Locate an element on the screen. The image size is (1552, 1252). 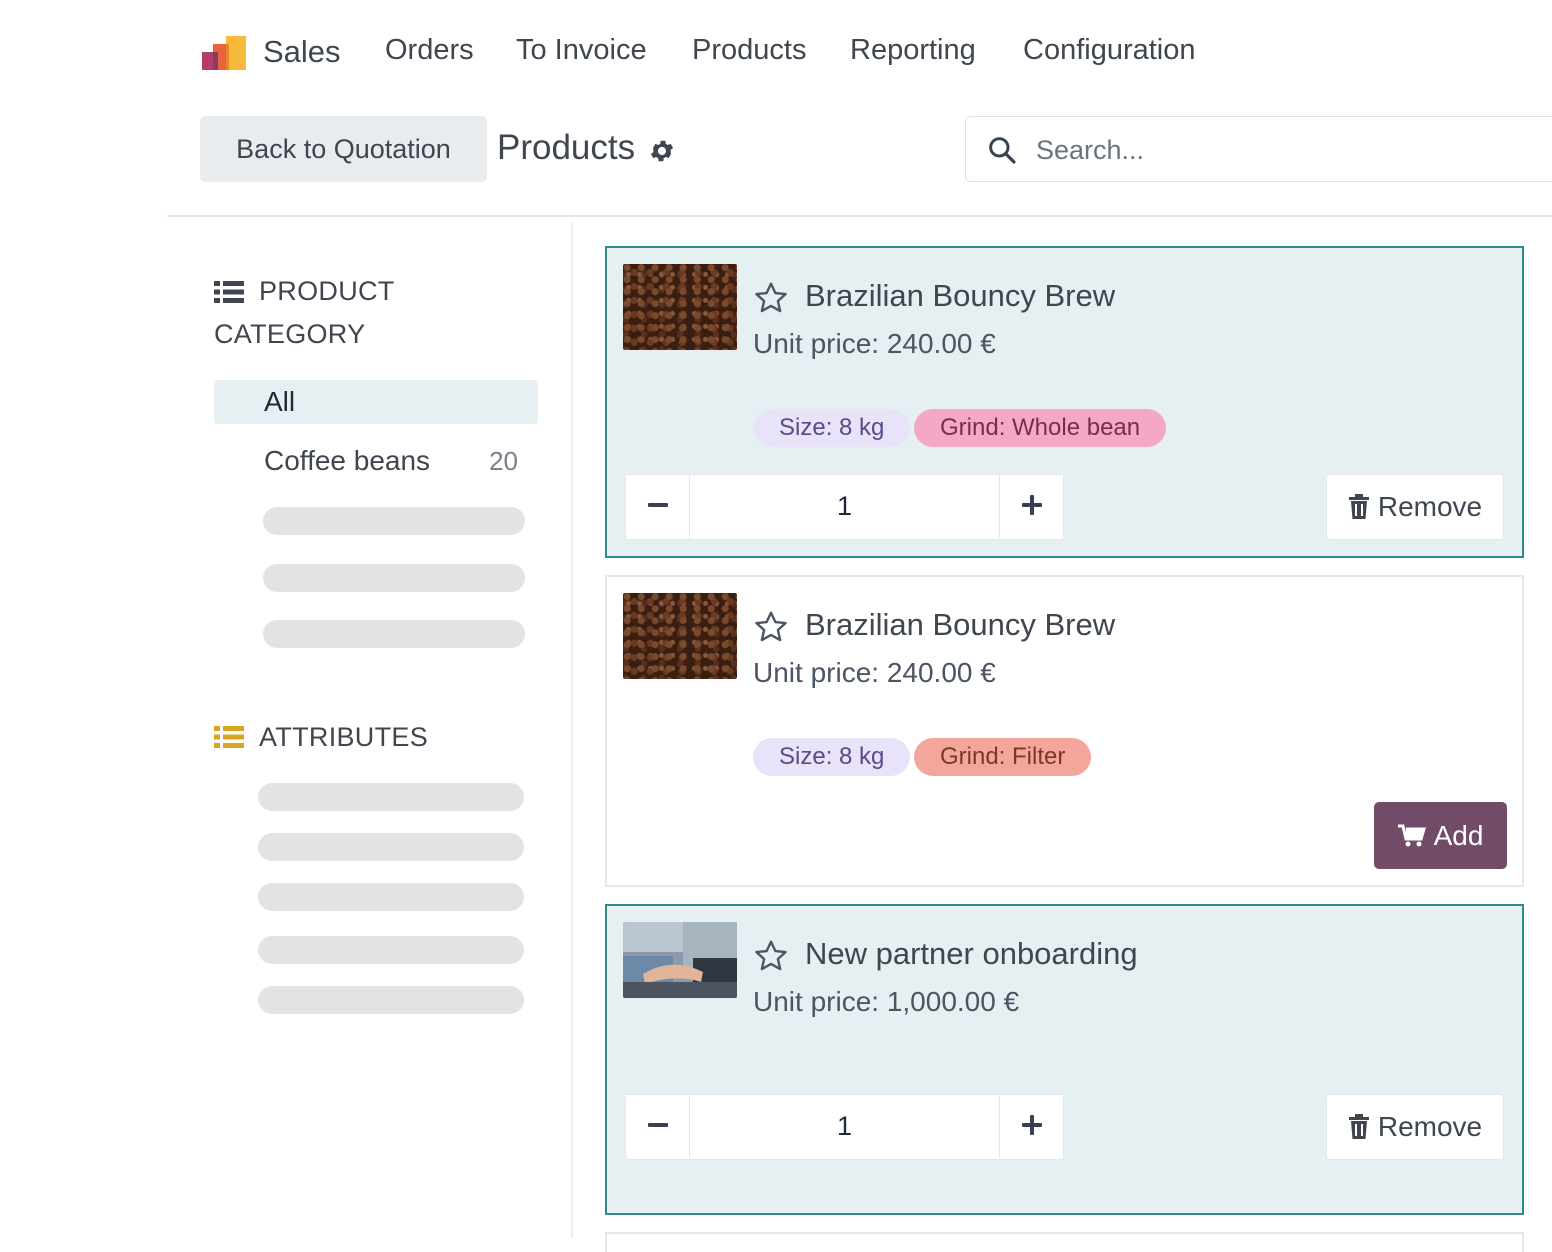
product-category-heading: PRODUCT is located at coordinates (327, 291).